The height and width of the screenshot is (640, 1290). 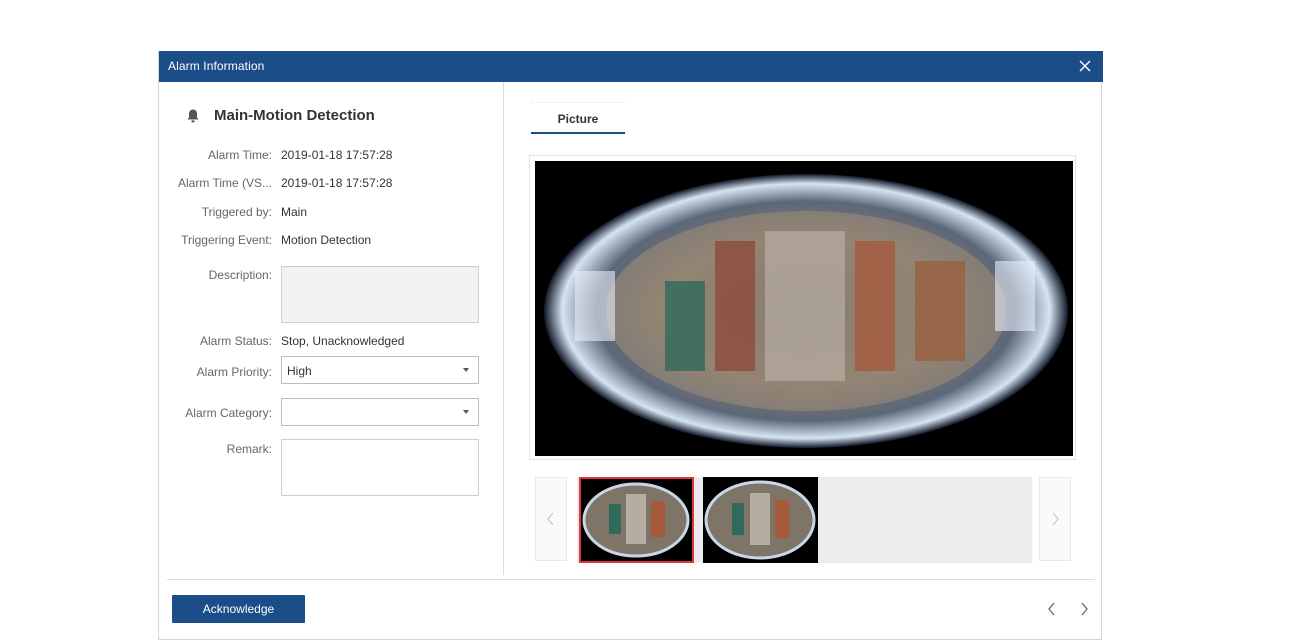 I want to click on thumbnail-area, so click(x=804, y=520).